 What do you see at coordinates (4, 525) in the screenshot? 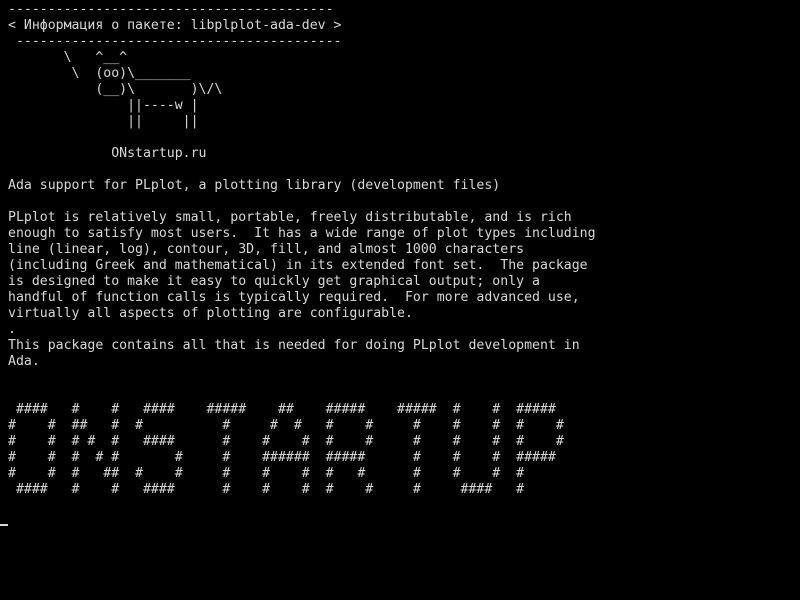
I see `text-cursor` at bounding box center [4, 525].